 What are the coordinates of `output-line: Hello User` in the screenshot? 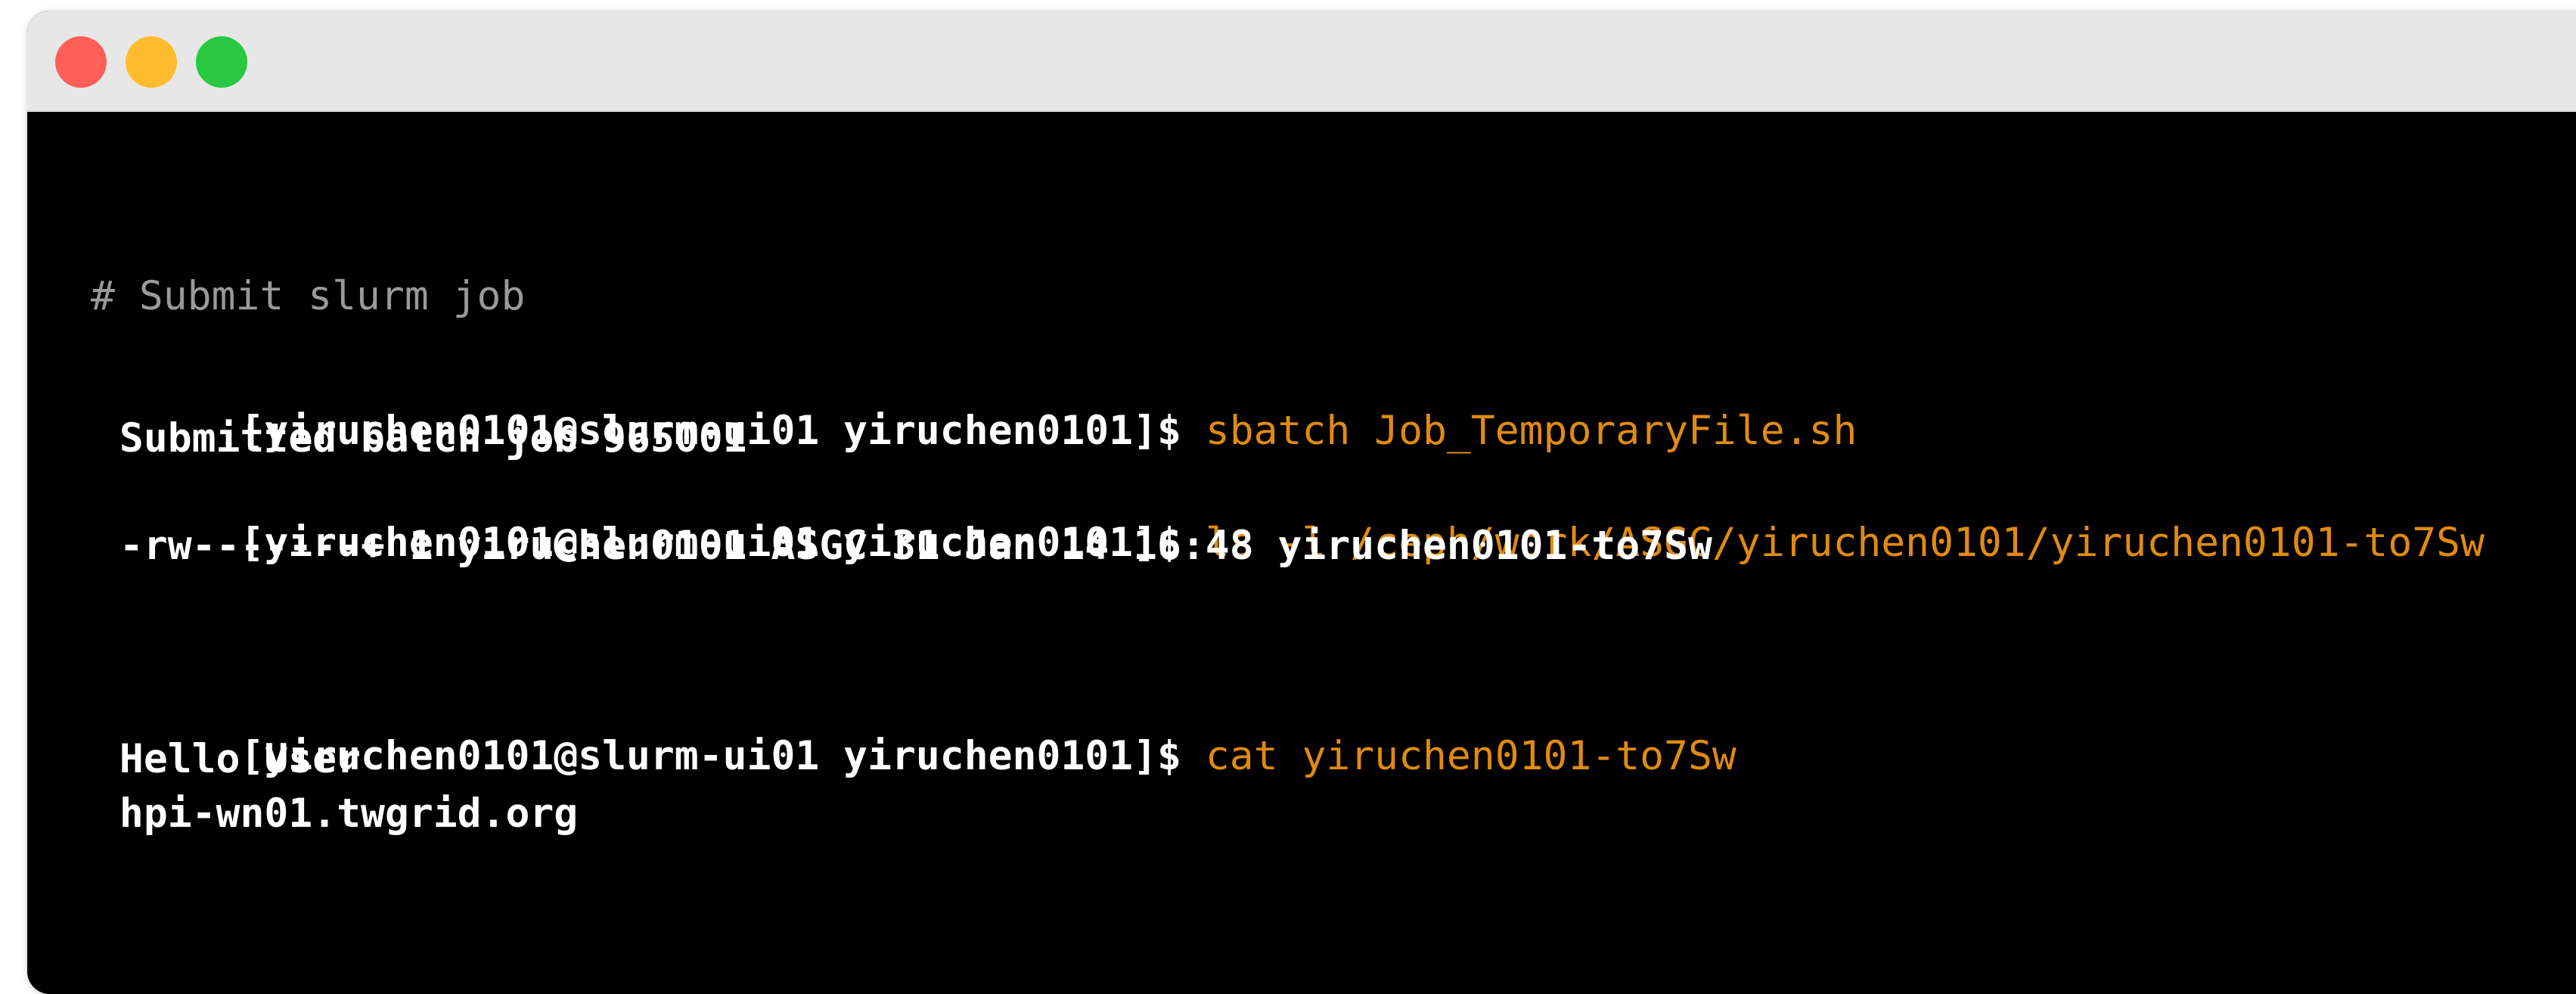 It's located at (228, 759).